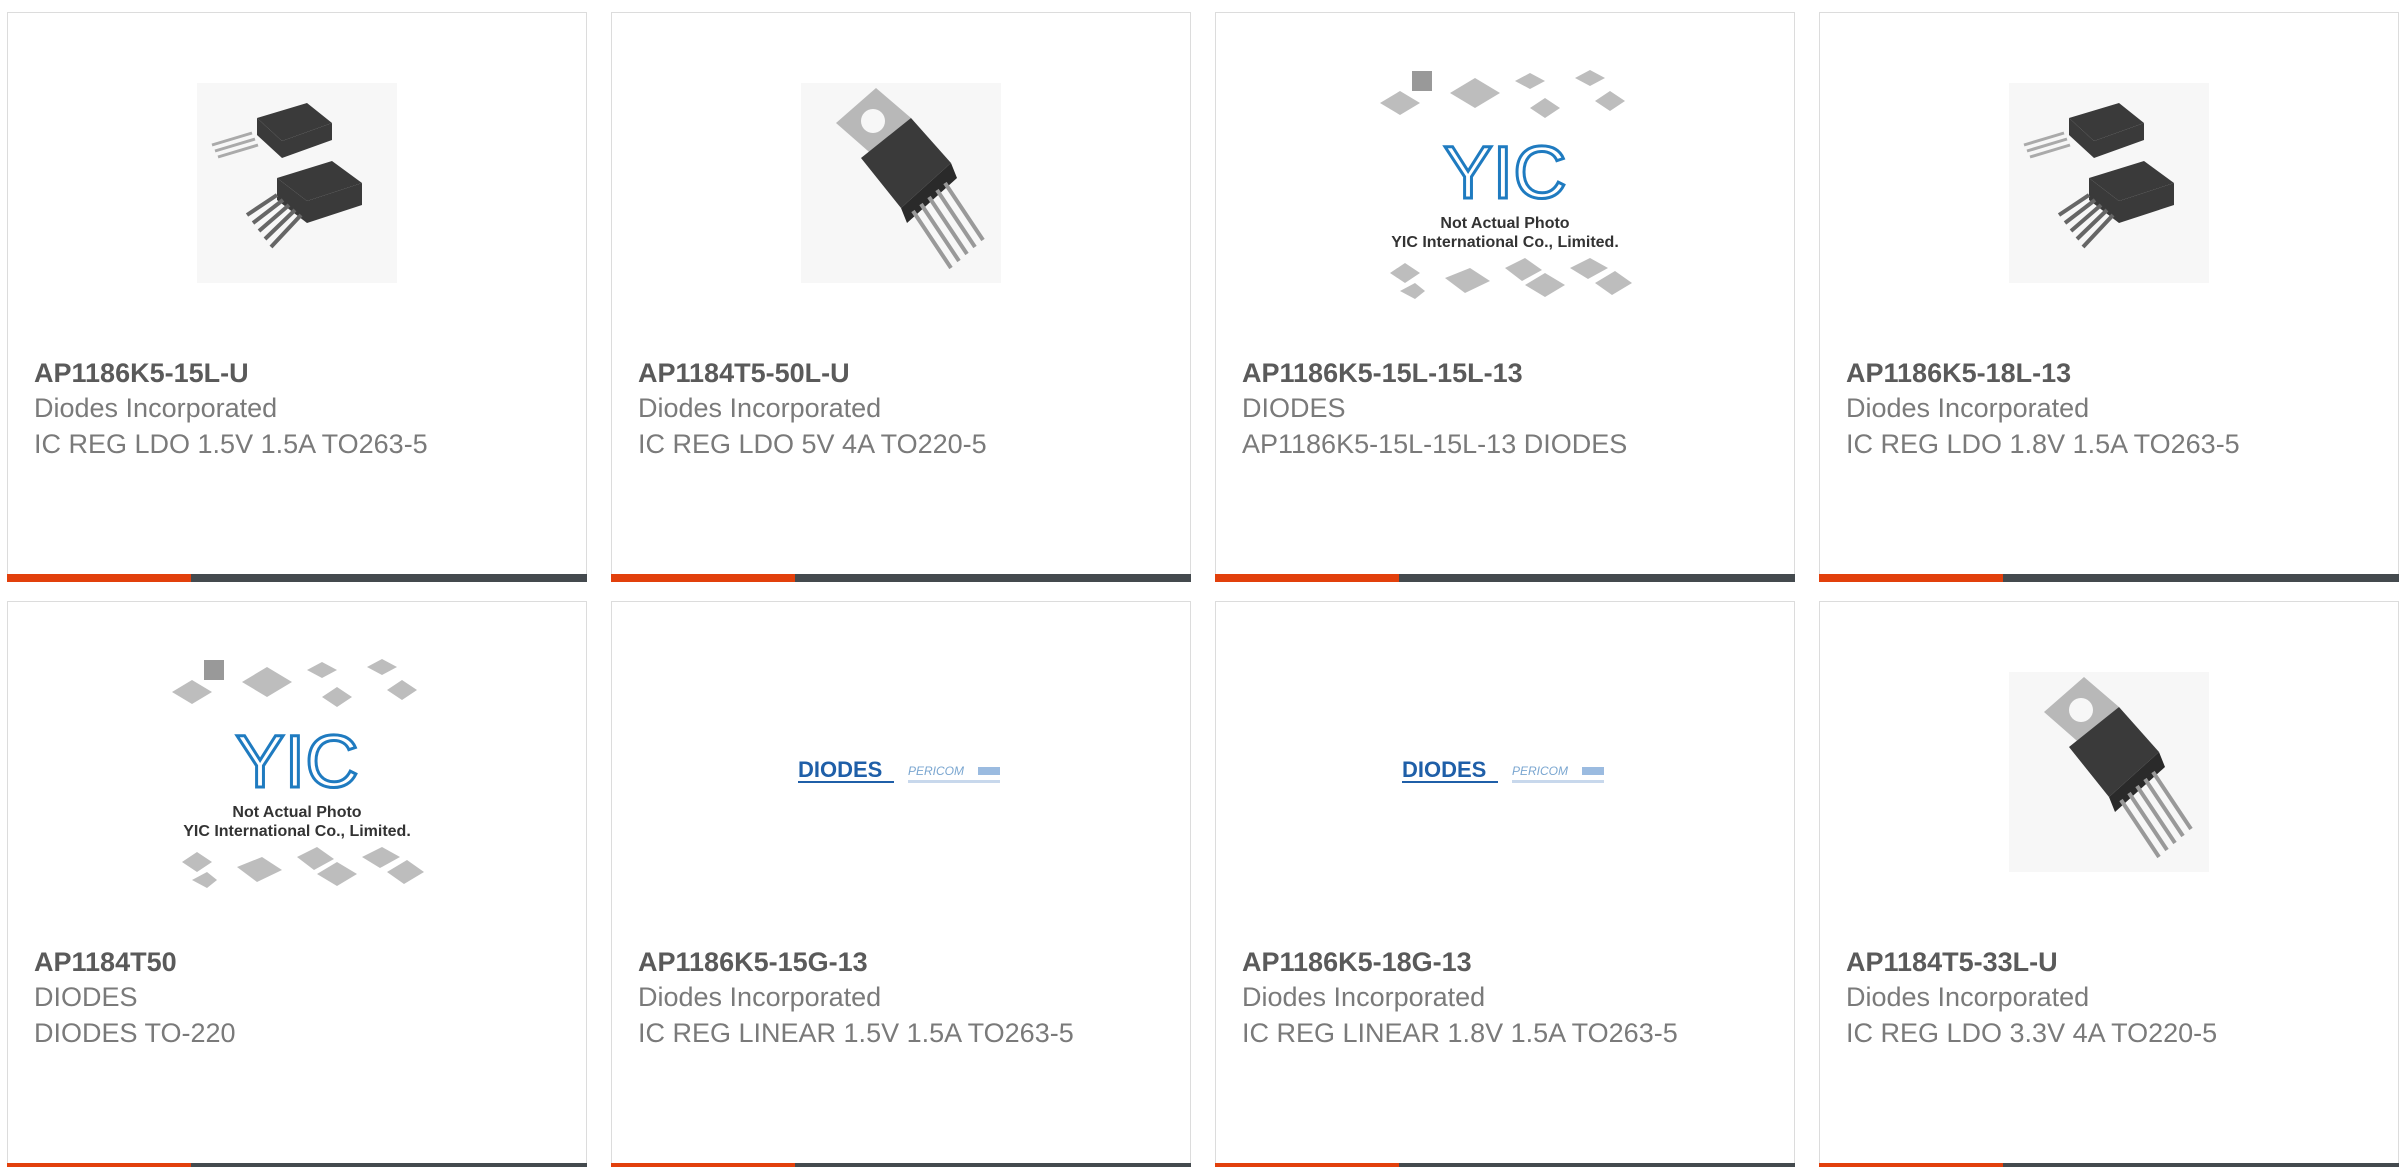 The image size is (2400, 1167). I want to click on description: IC REG LDO 1.8V 1.5A TO263-5, so click(2043, 444).